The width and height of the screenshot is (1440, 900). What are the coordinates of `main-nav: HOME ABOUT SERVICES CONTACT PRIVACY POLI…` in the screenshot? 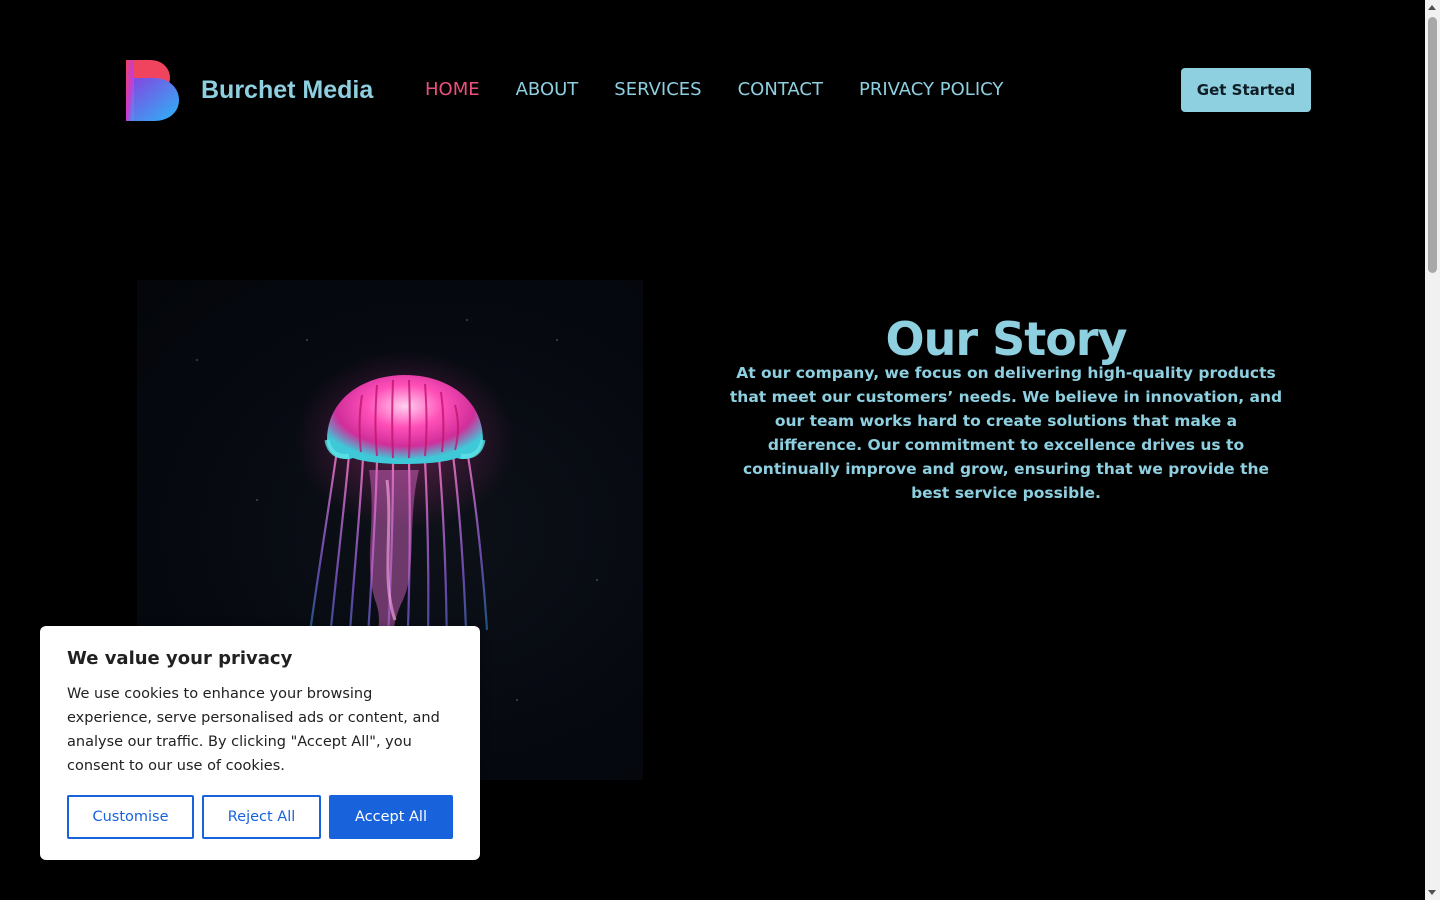 It's located at (732, 90).